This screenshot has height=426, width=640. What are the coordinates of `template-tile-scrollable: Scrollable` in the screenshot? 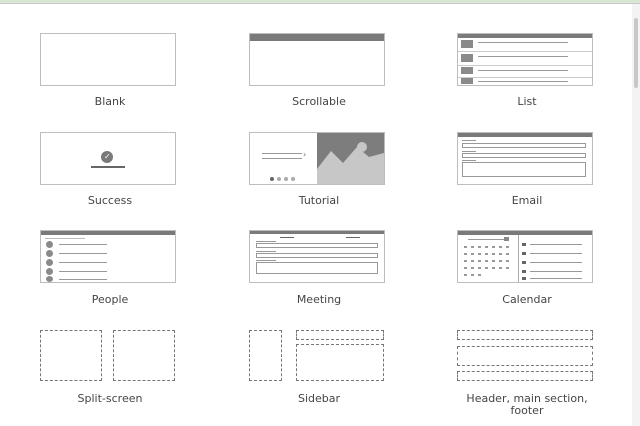 It's located at (319, 56).